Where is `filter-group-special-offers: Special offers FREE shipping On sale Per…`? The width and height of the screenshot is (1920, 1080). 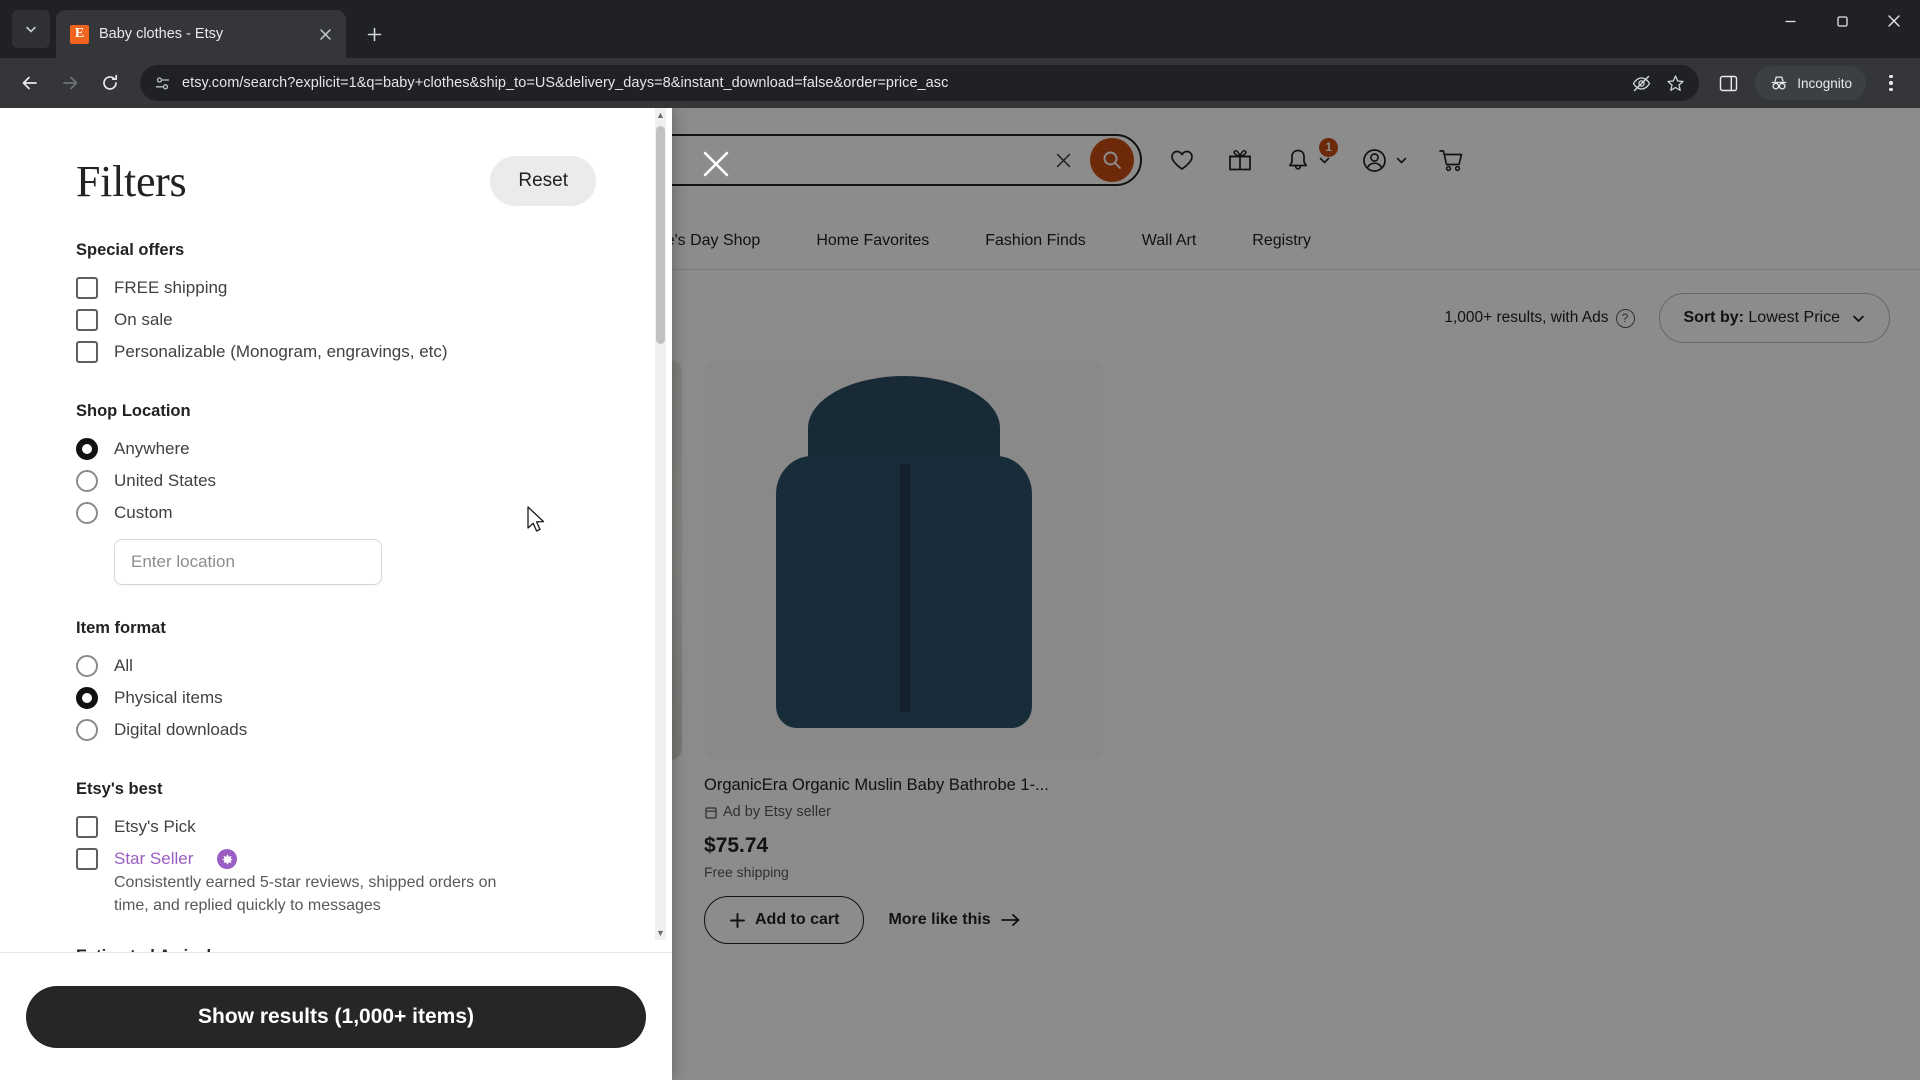
filter-group-special-offers: Special offers FREE shipping On sale Per… is located at coordinates (336, 304).